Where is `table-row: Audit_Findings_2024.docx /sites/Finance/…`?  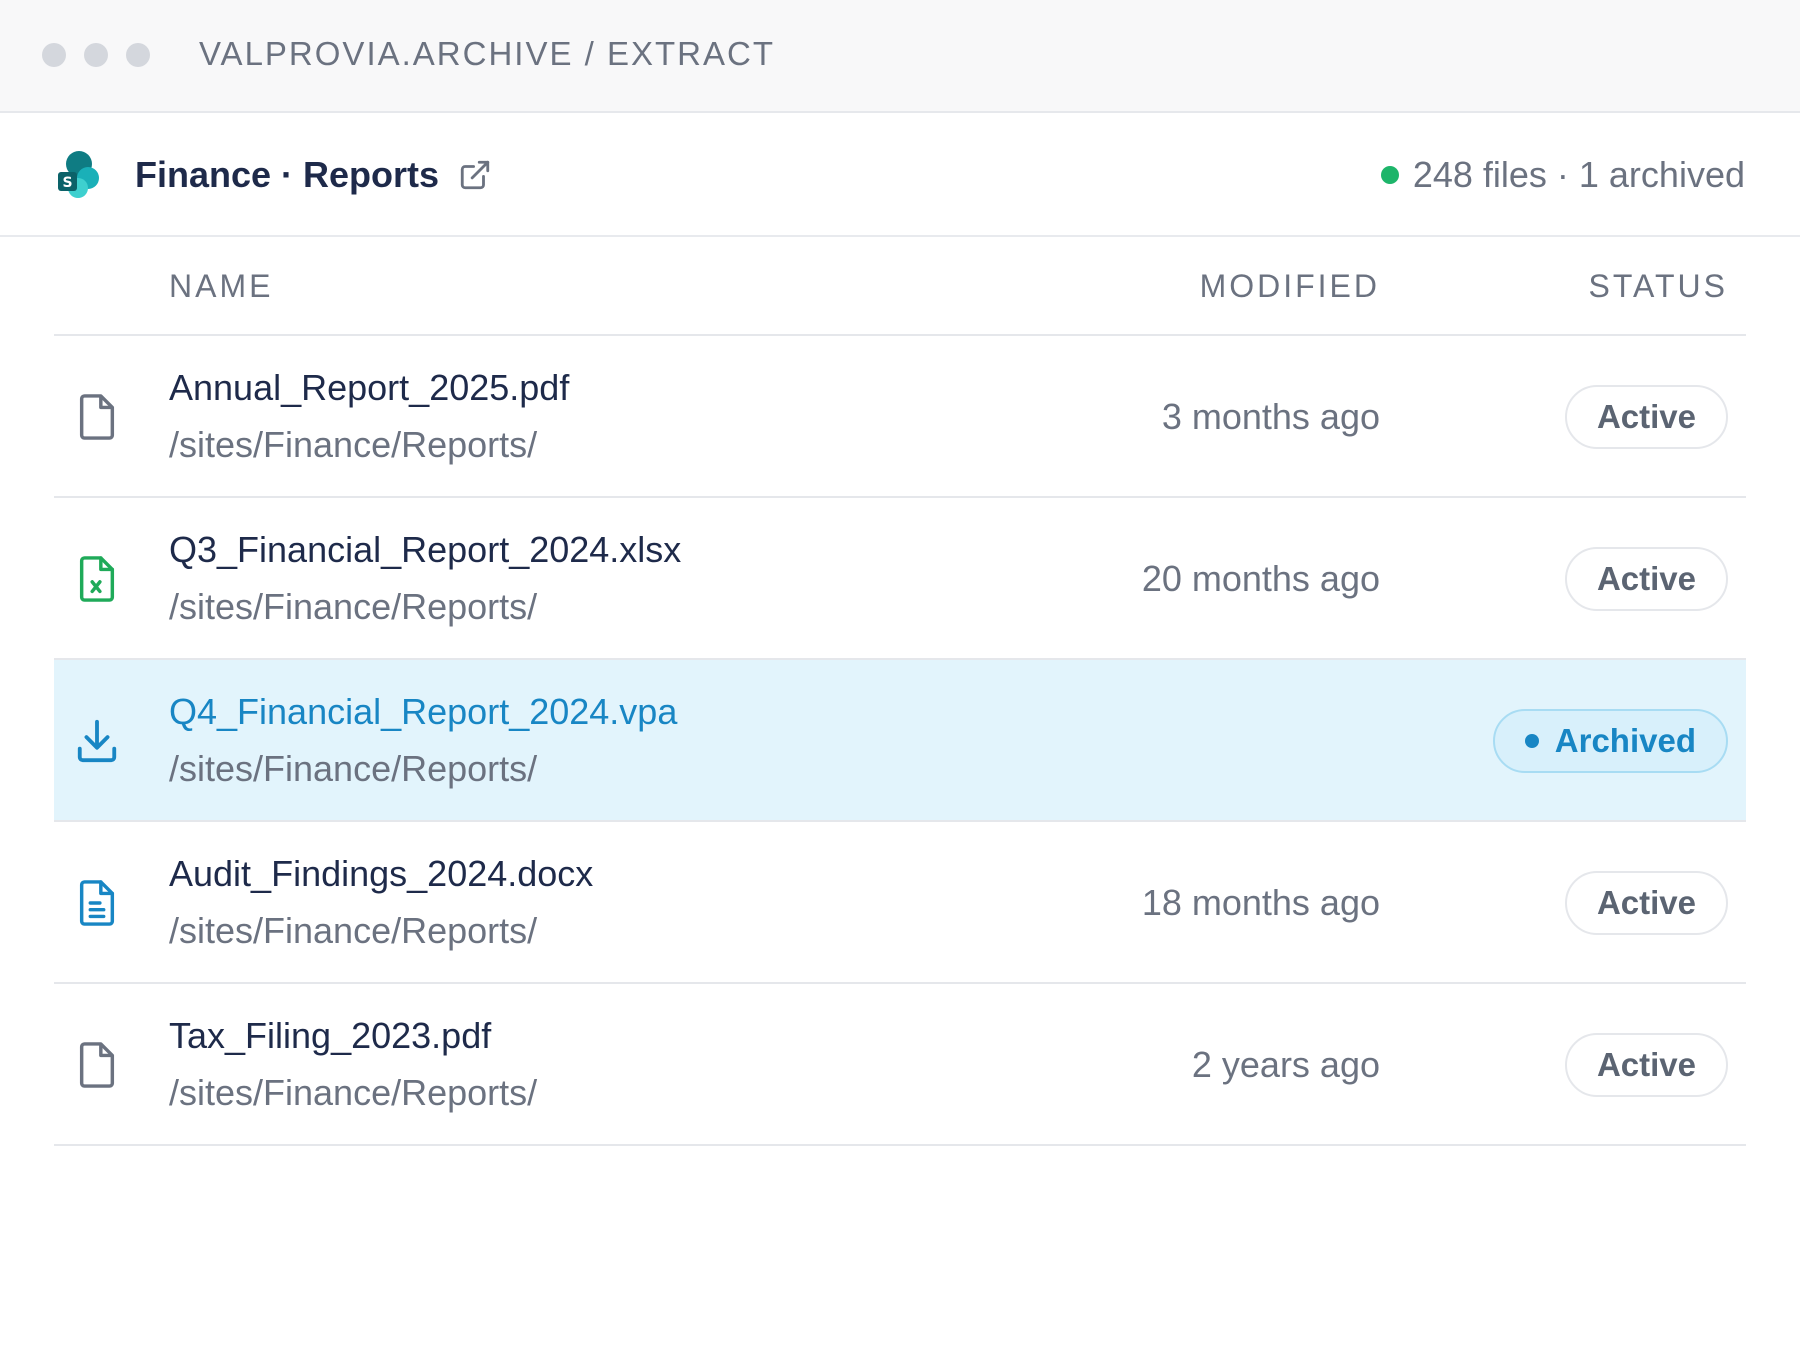 table-row: Audit_Findings_2024.docx /sites/Finance/… is located at coordinates (900, 903).